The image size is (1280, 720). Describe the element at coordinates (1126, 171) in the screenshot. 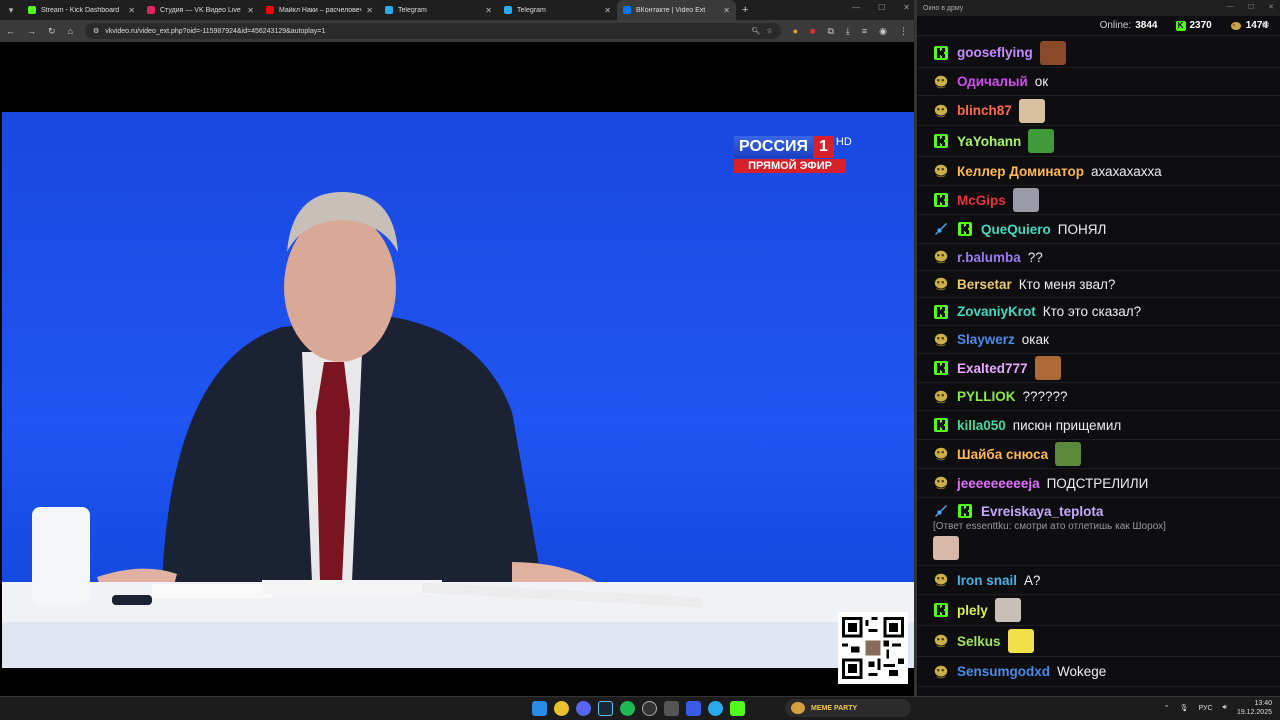

I see `chat-message-text: ахахахахха` at that location.